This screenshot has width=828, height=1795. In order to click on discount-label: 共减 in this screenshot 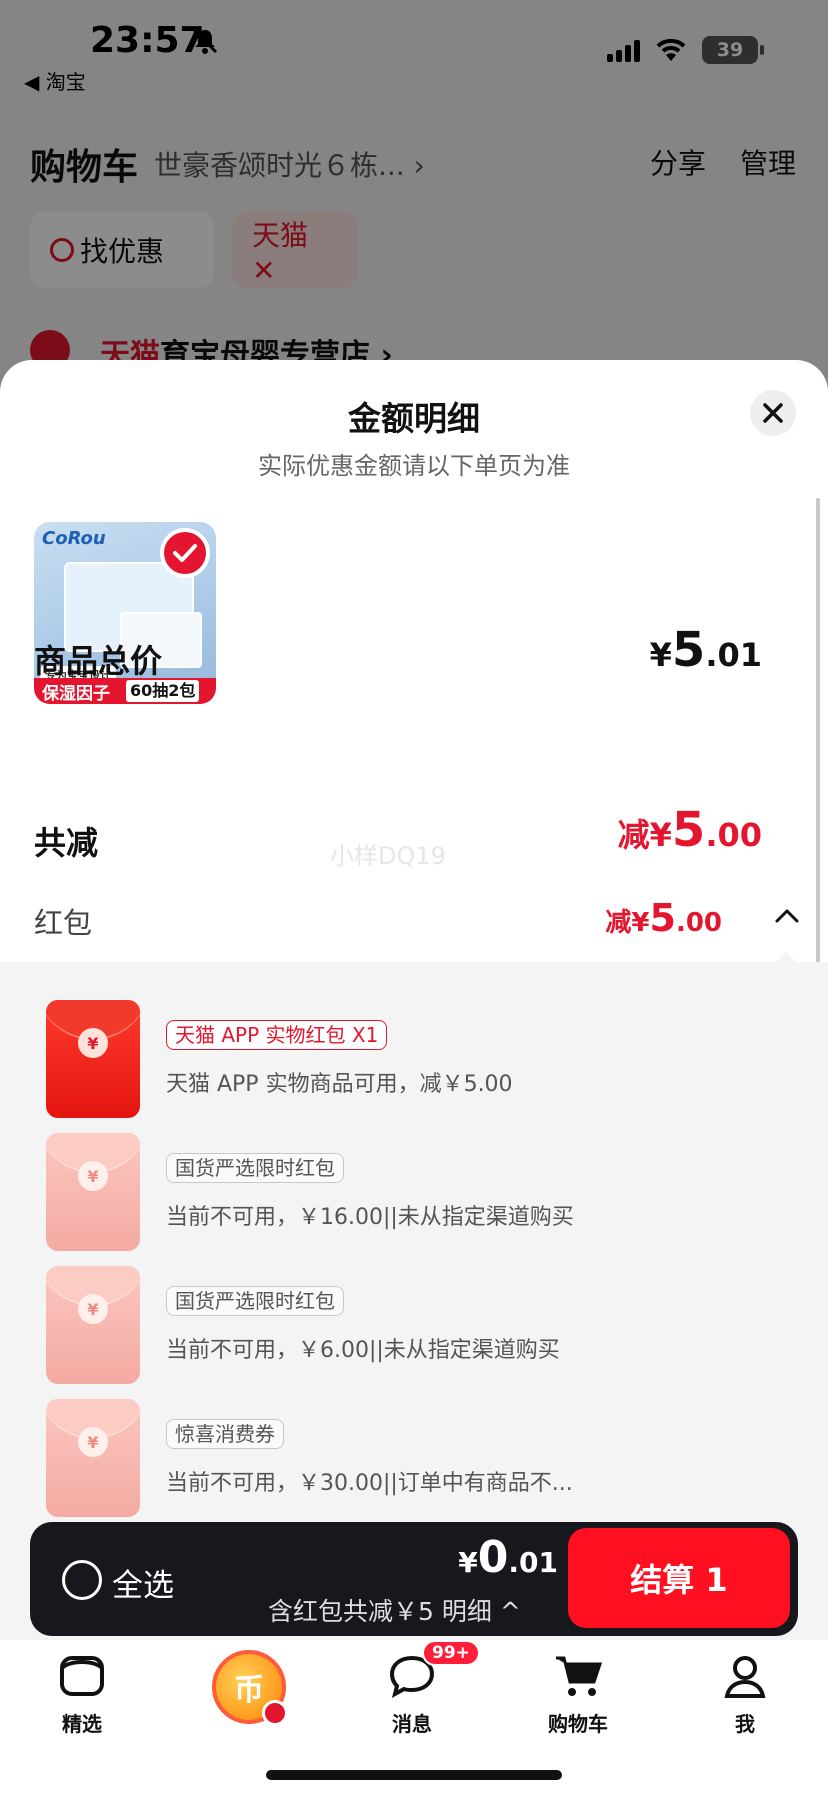, I will do `click(66, 843)`.